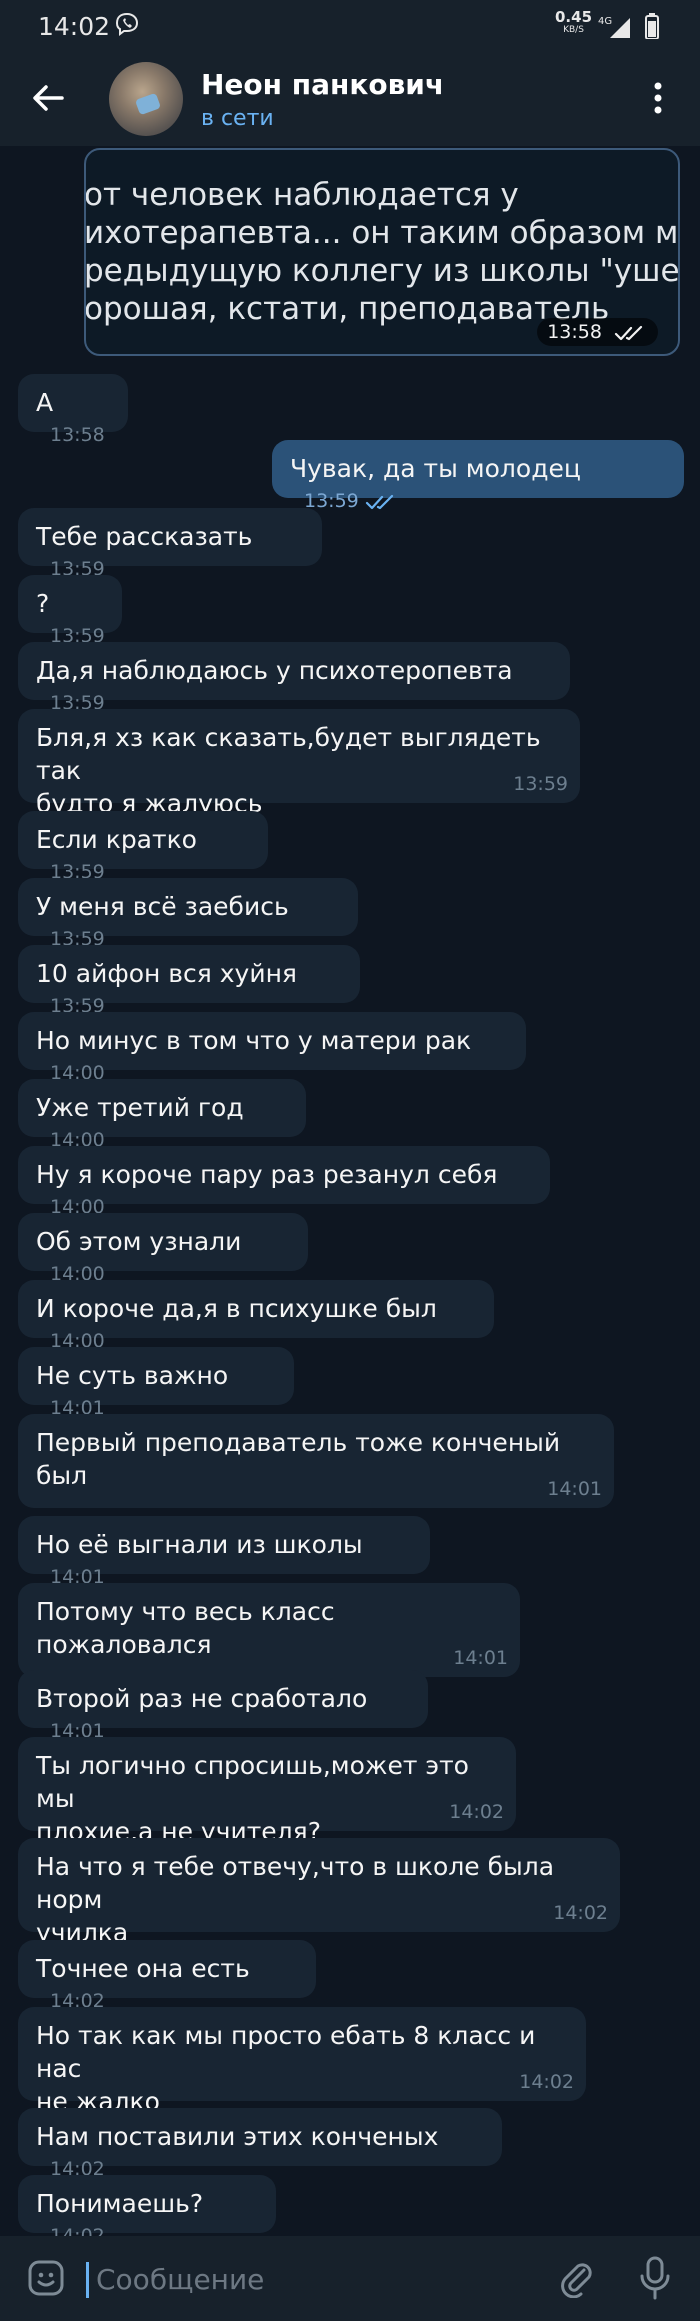 The image size is (700, 2321). I want to click on message-text: Но минус в том что у матери рак, so click(254, 1040).